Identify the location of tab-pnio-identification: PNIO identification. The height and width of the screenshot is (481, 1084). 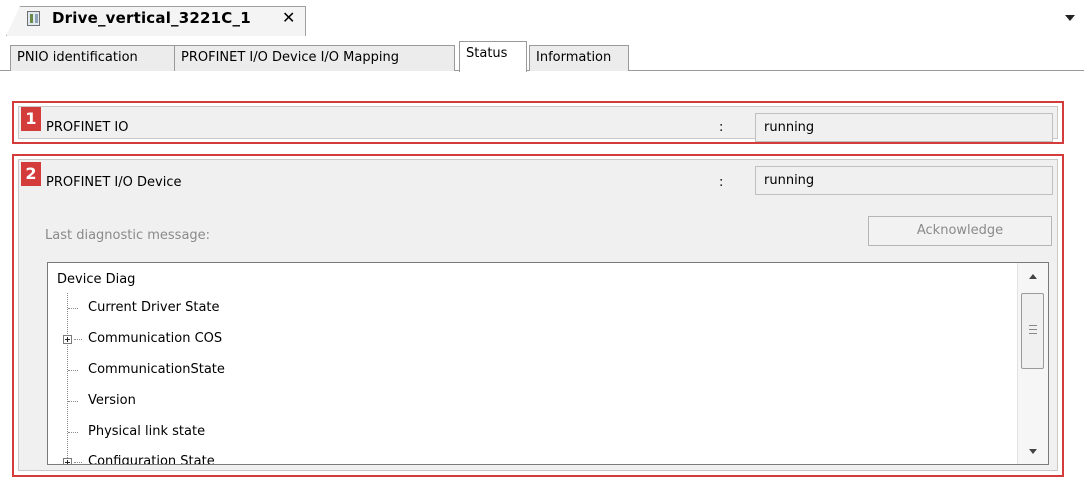
(92, 58).